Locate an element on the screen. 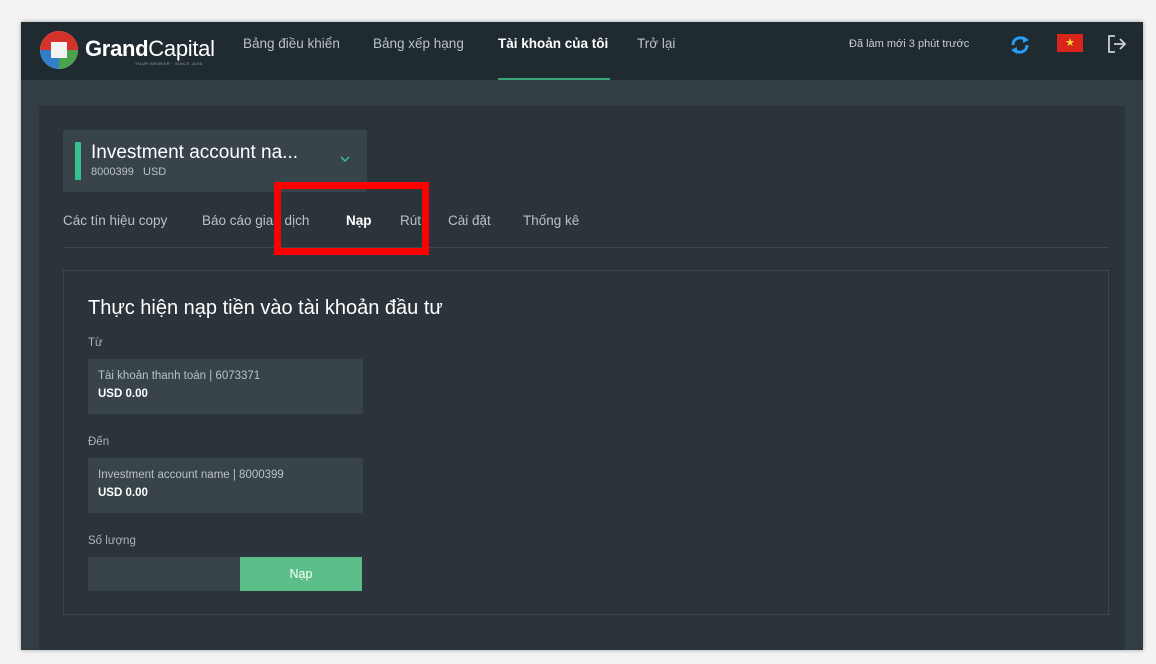 This screenshot has width=1156, height=664. nav-back: Trở lại is located at coordinates (656, 43).